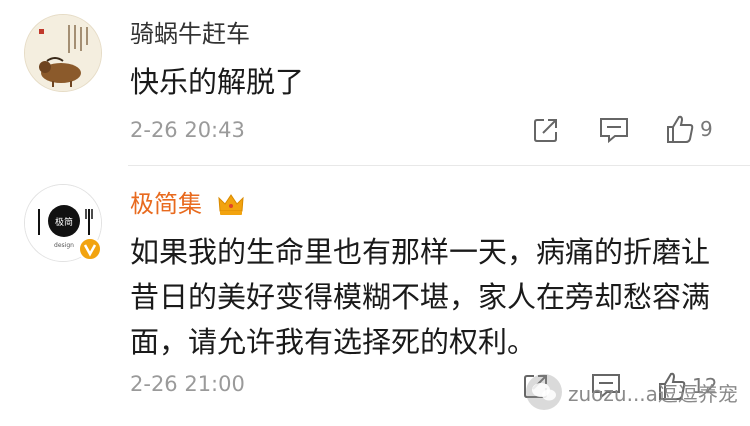 The height and width of the screenshot is (426, 750). Describe the element at coordinates (231, 204) in the screenshot. I see `crown-icon` at that location.